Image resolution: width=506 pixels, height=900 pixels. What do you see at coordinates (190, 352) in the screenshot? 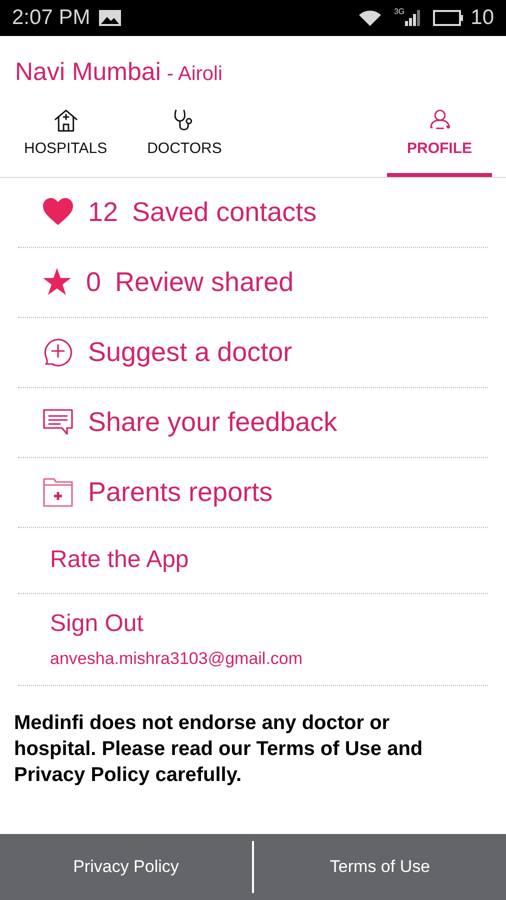
I see `item-label: Suggest a doctor` at bounding box center [190, 352].